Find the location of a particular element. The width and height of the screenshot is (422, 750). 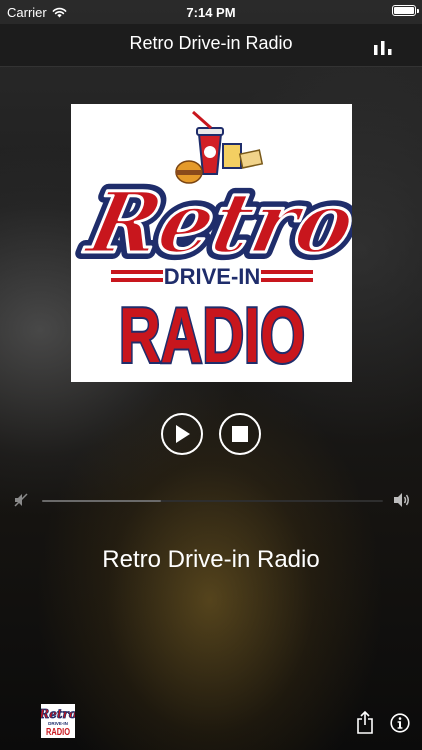

play-icon is located at coordinates (183, 434).